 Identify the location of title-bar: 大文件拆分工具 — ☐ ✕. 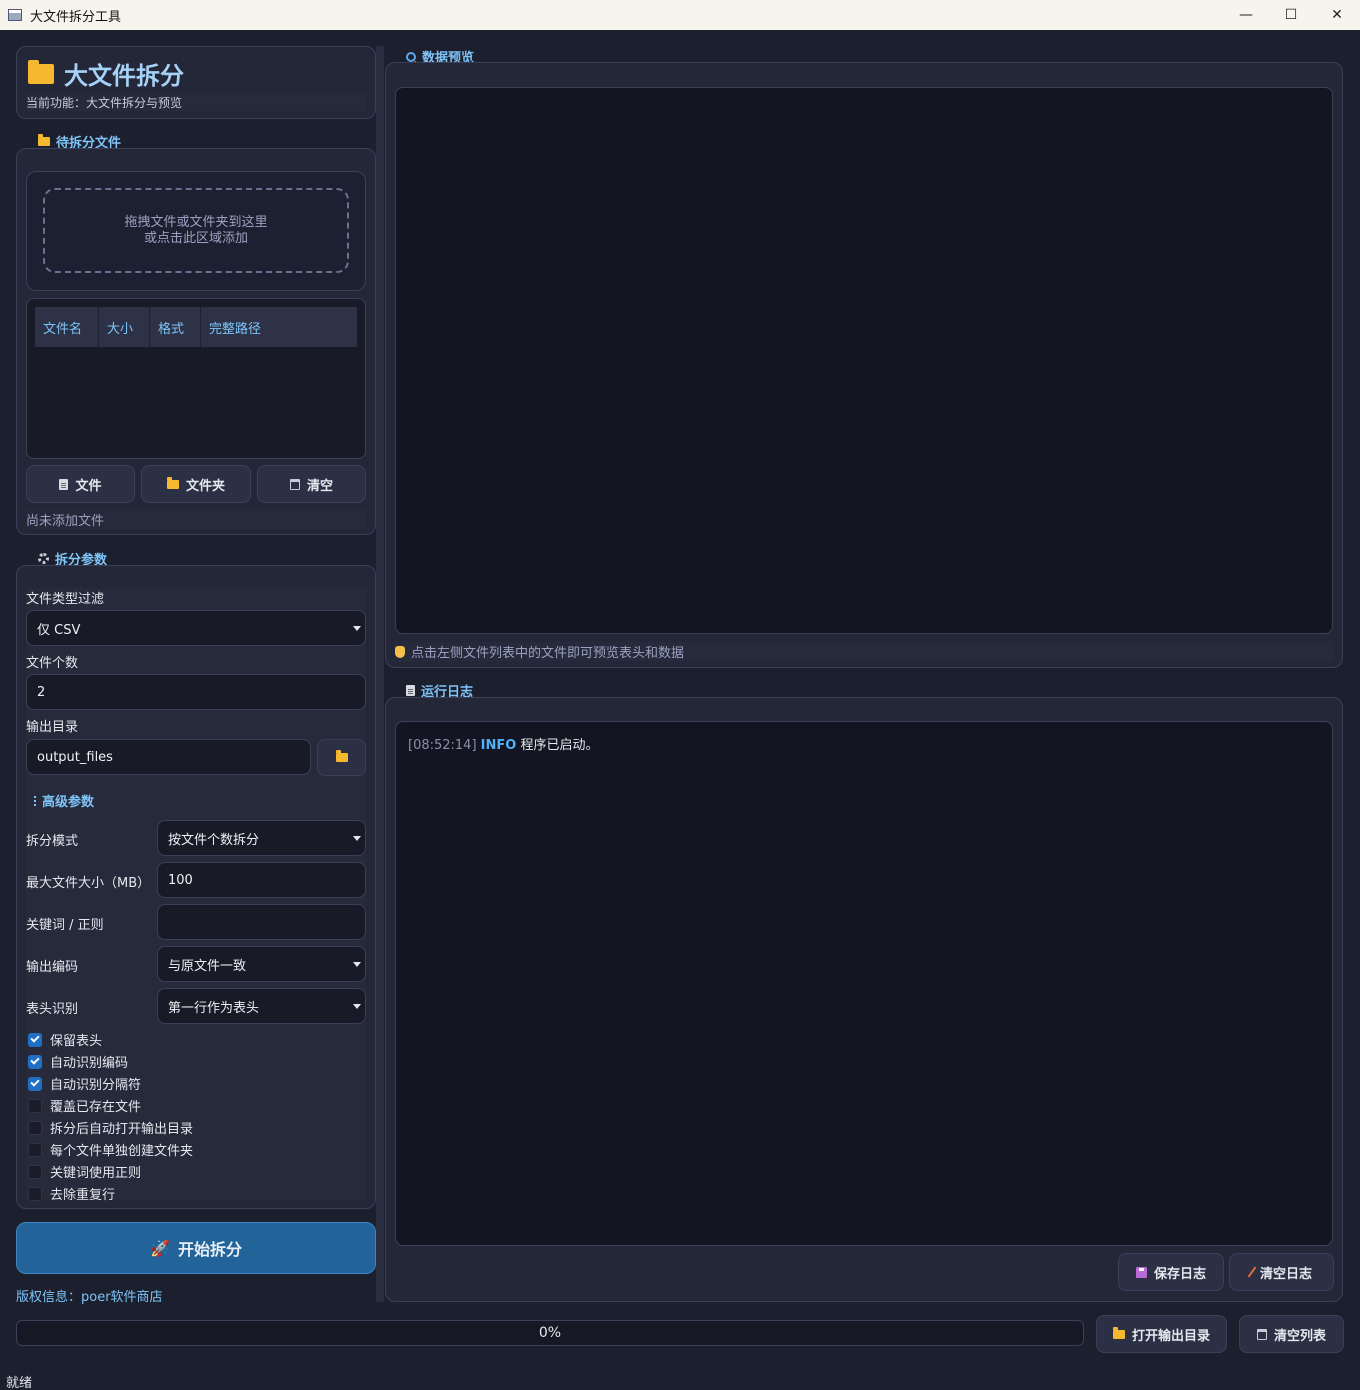
(680, 15).